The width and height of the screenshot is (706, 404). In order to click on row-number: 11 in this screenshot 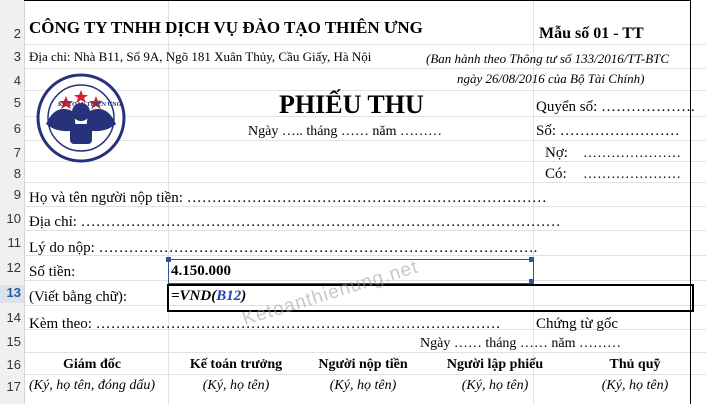, I will do `click(12, 244)`.